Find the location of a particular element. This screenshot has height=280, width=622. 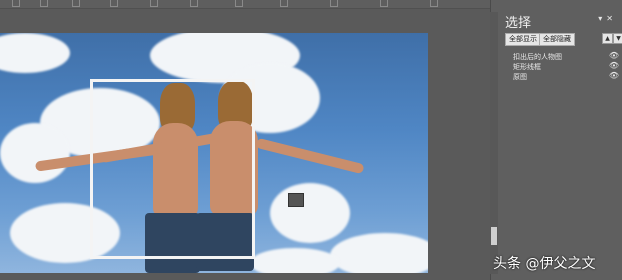

pane-controls: ▾✕ is located at coordinates (607, 18).